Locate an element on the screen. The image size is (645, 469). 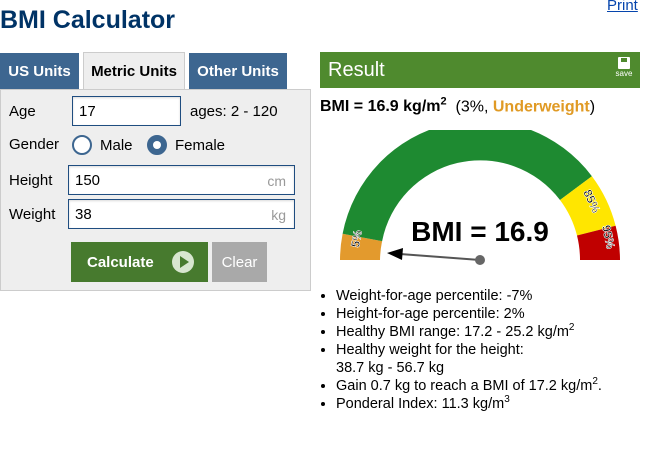
result-header: Result save is located at coordinates (480, 70).